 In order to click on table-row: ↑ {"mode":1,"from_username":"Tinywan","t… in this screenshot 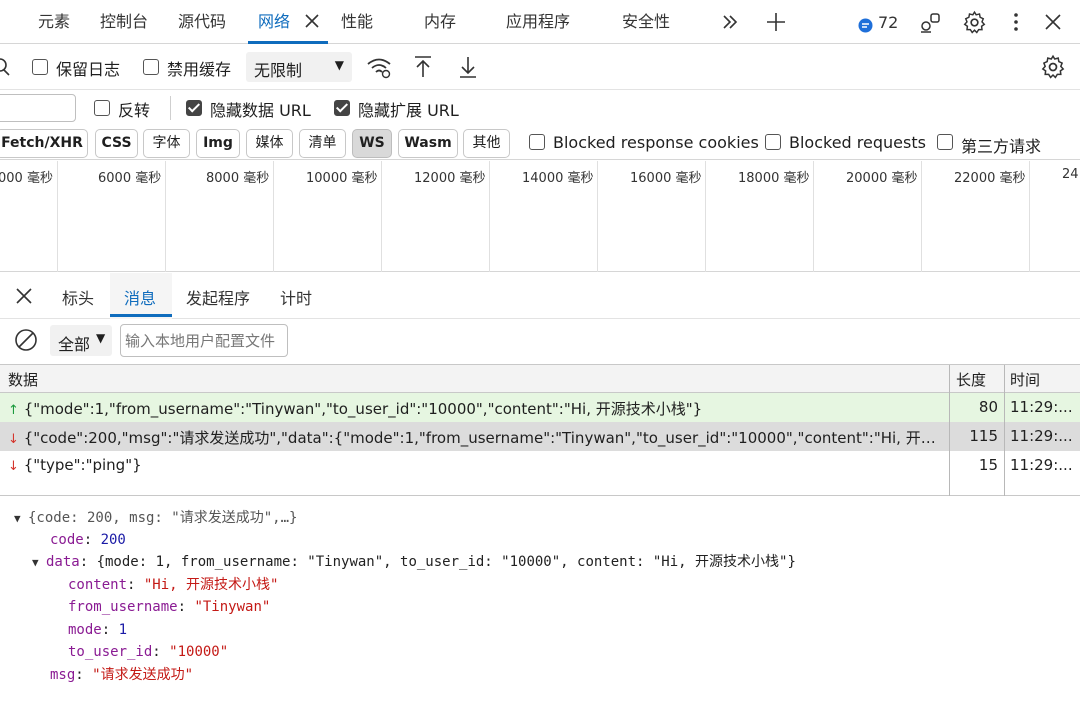, I will do `click(540, 407)`.